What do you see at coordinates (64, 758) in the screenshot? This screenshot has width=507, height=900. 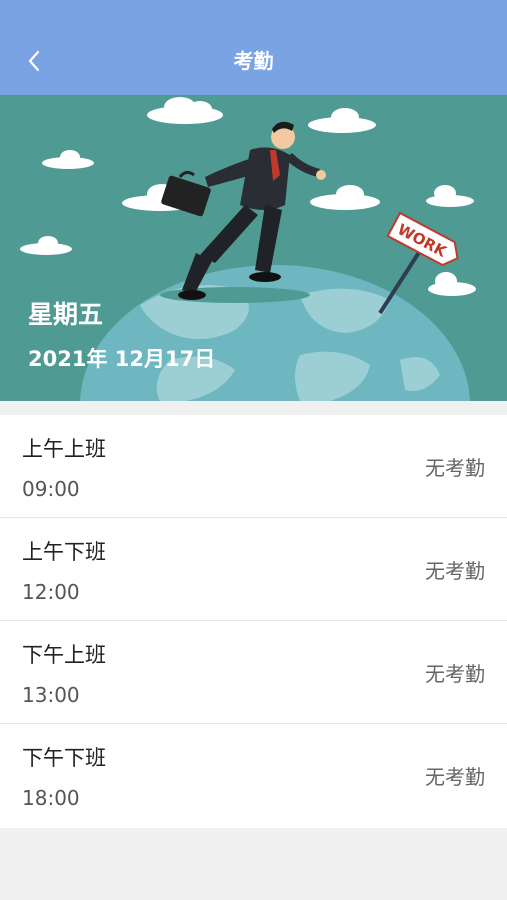 I see `shift-label: 下午下班` at bounding box center [64, 758].